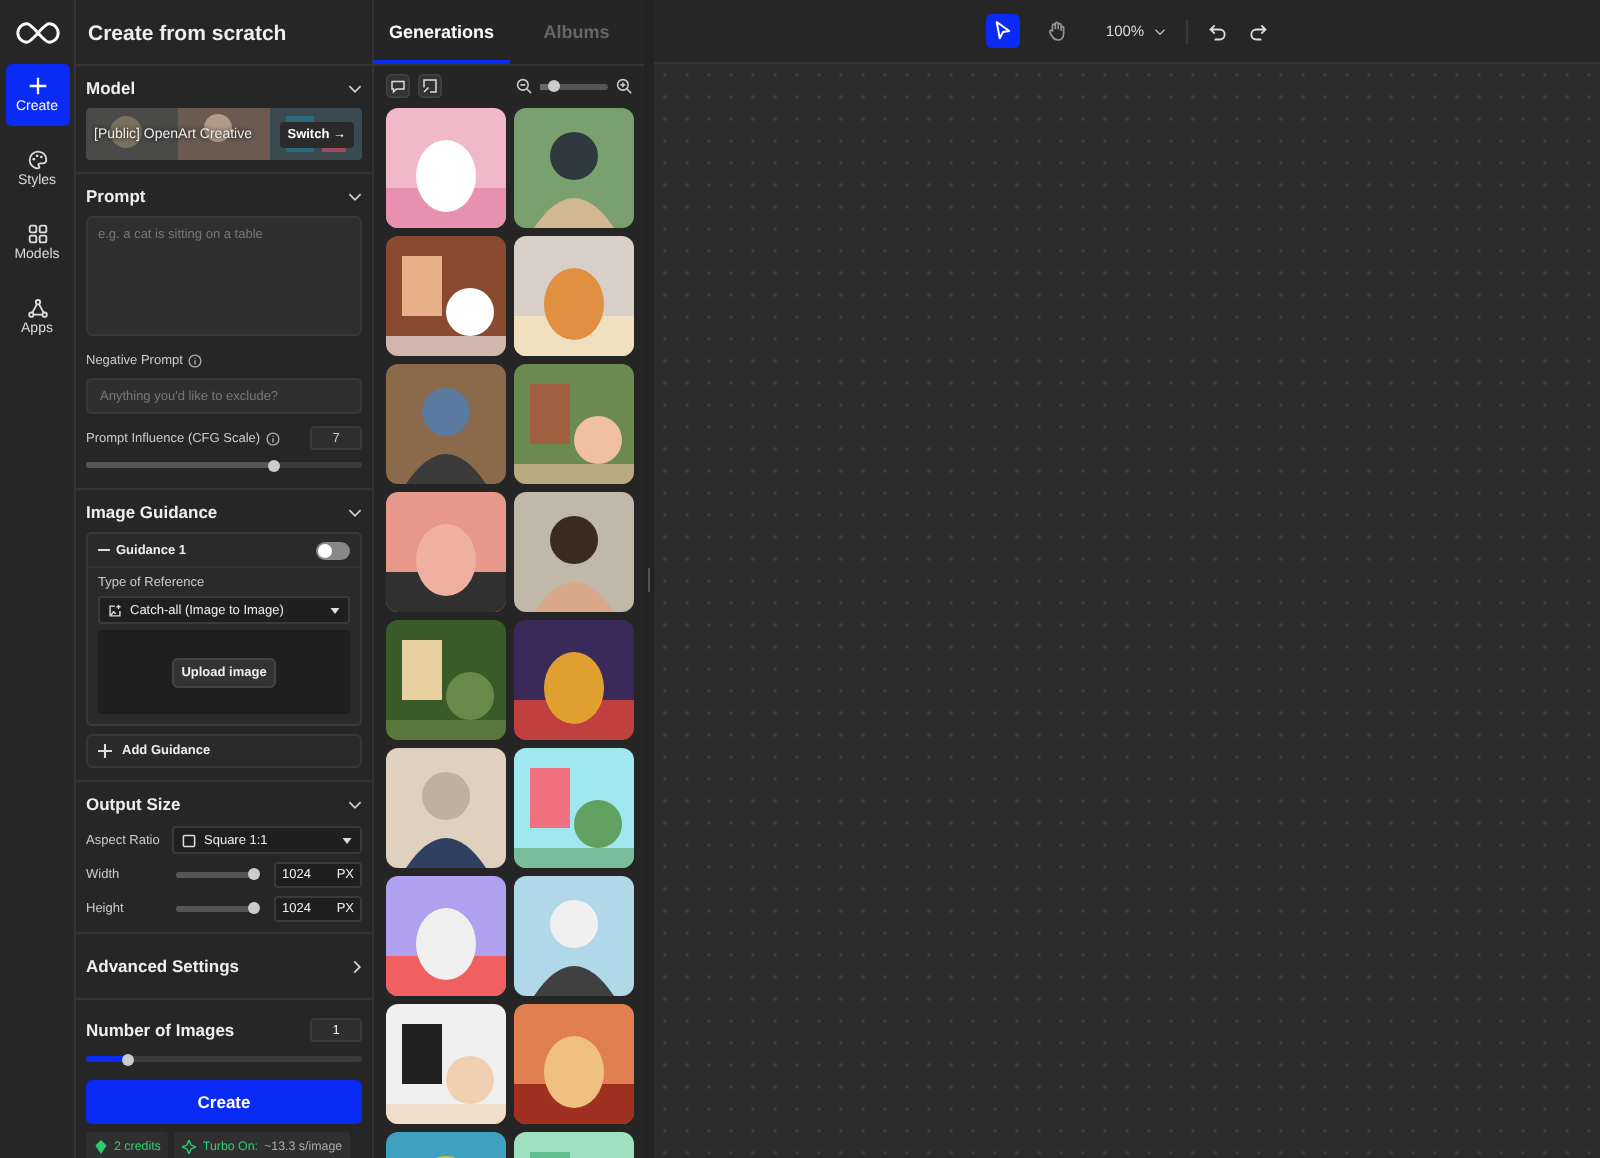 The image size is (1600, 1158). What do you see at coordinates (189, 840) in the screenshot?
I see `square-icon` at bounding box center [189, 840].